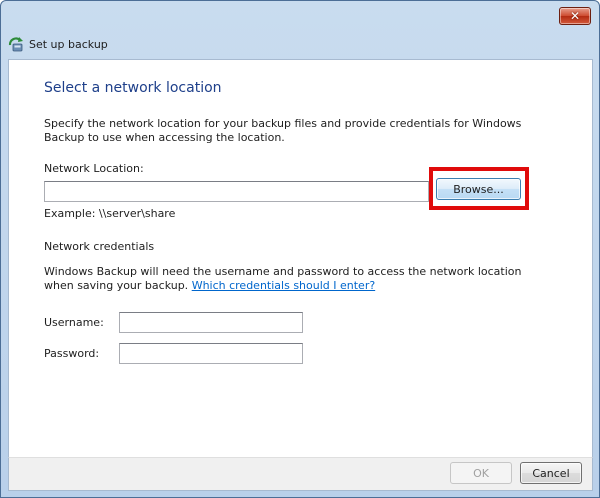 The height and width of the screenshot is (498, 600). Describe the element at coordinates (300, 44) in the screenshot. I see `nav-bar: Set up backup` at that location.